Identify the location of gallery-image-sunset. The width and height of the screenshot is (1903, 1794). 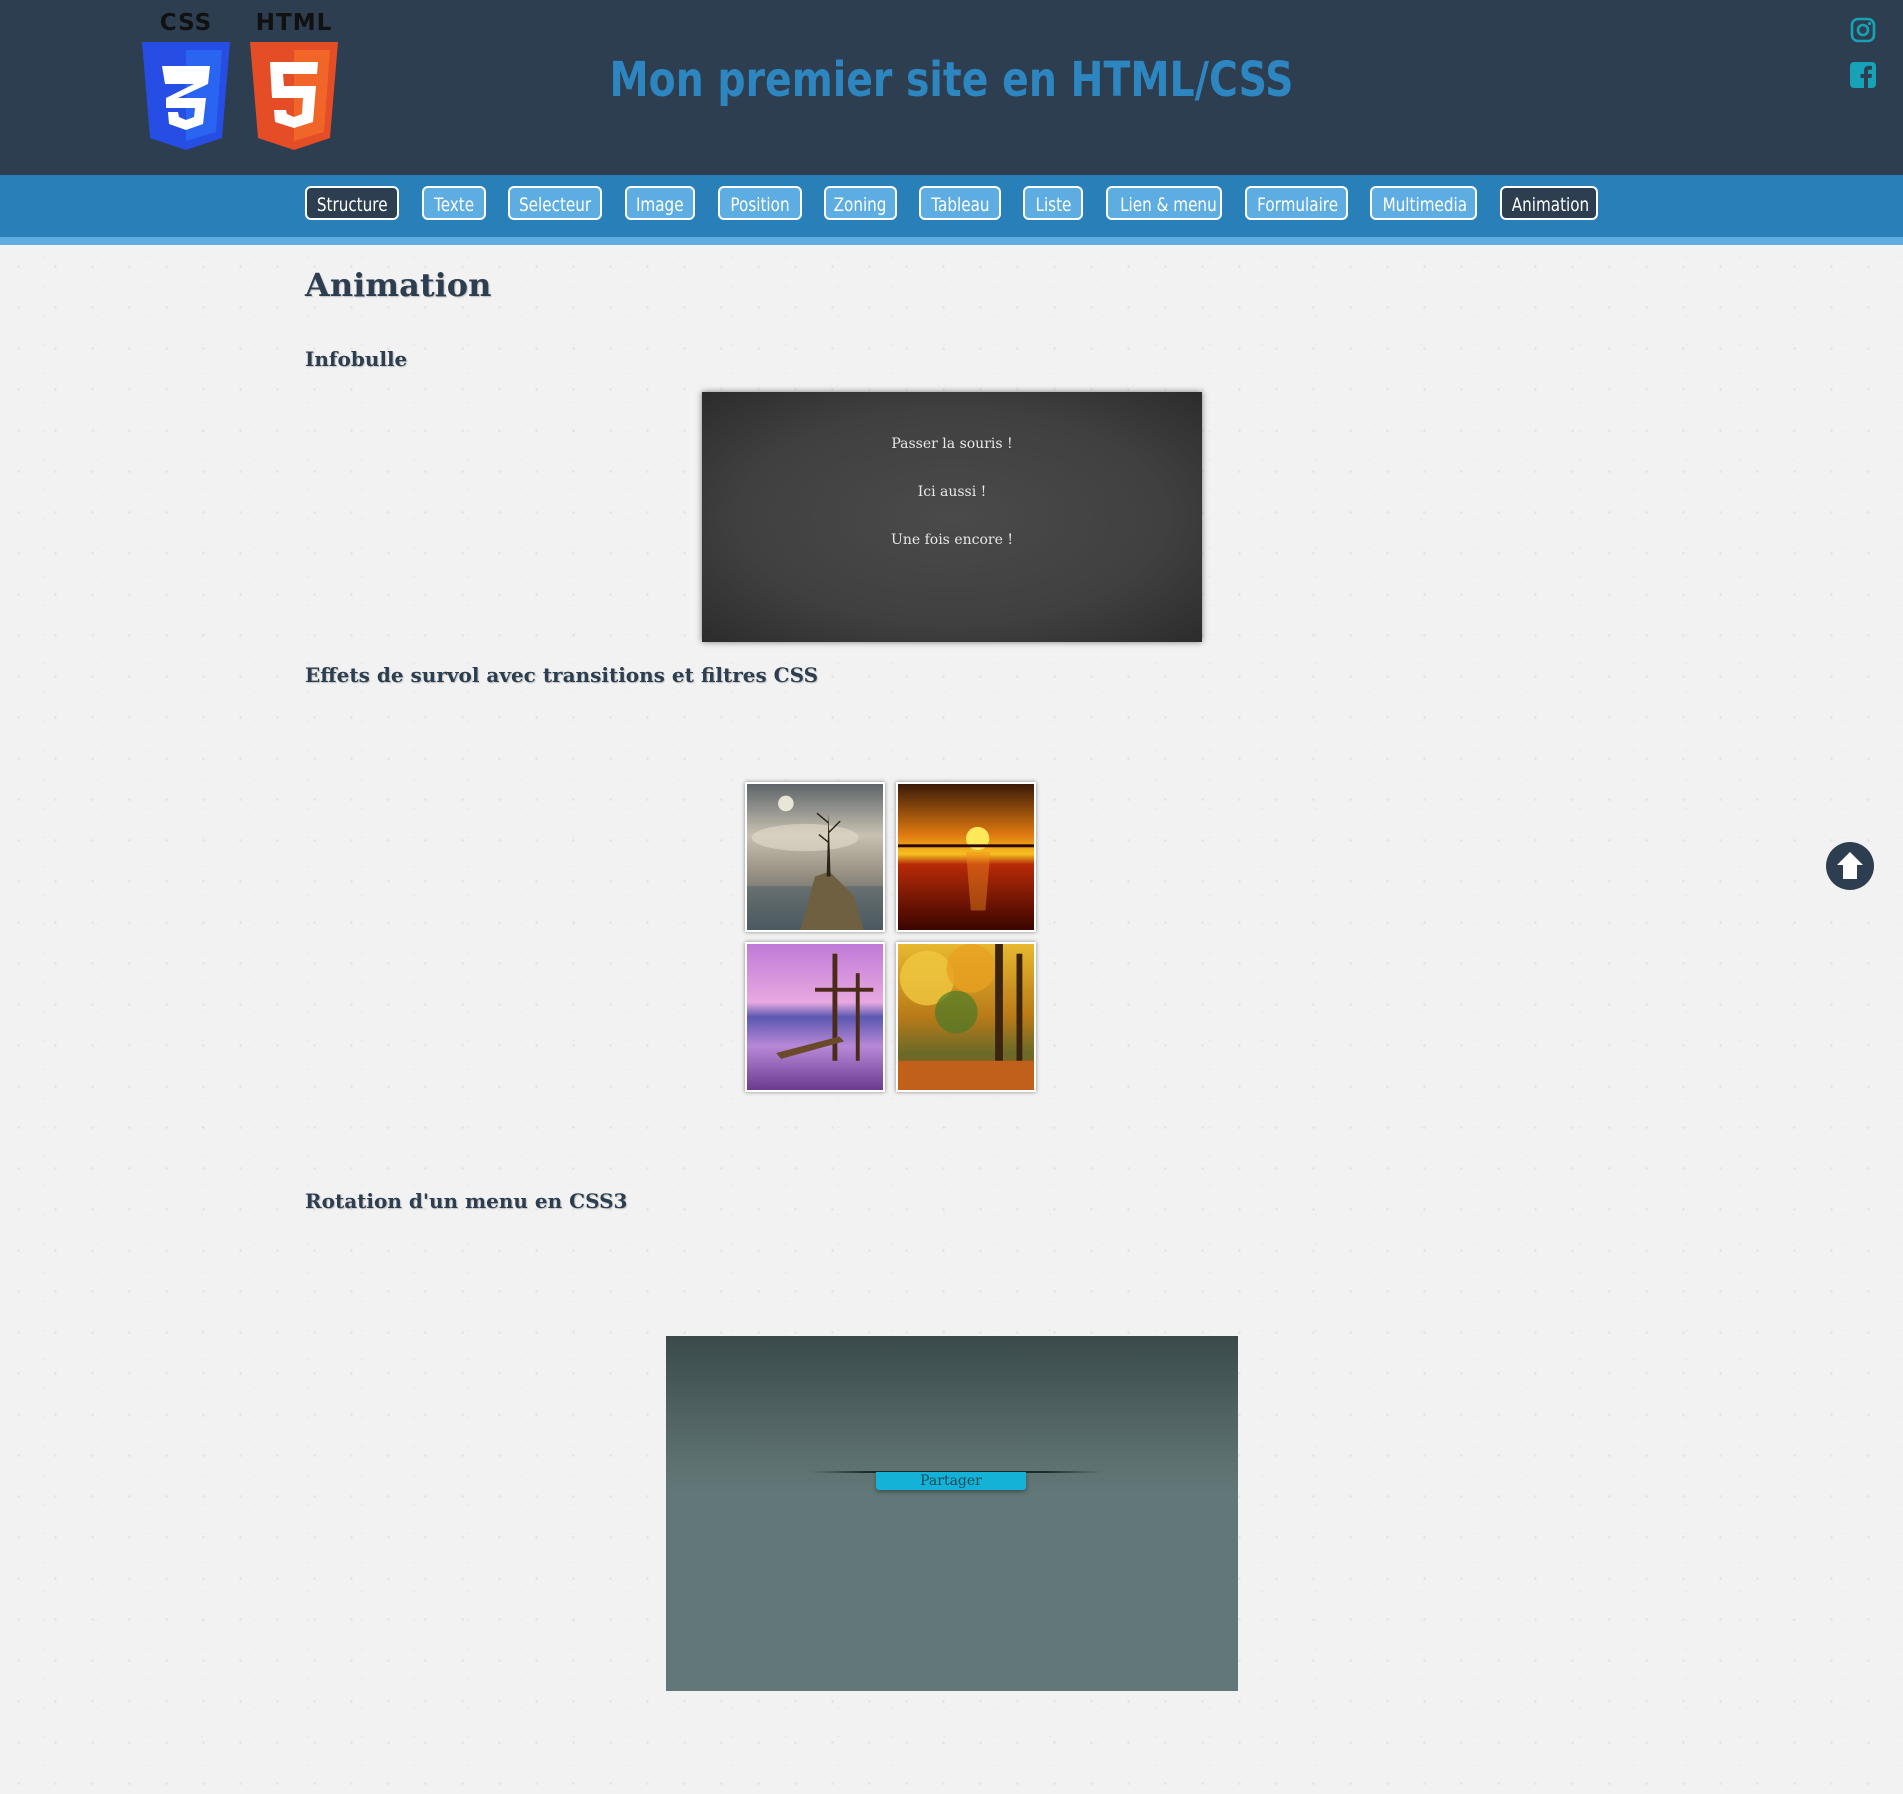
(966, 857).